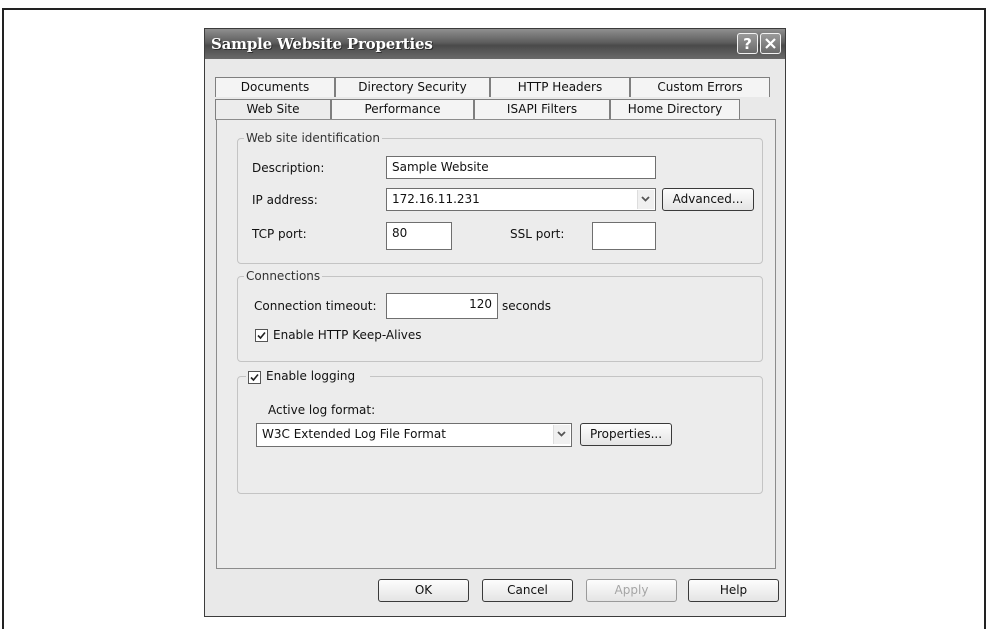 The image size is (988, 629). What do you see at coordinates (279, 234) in the screenshot?
I see `tcp-port-label: TCP port:` at bounding box center [279, 234].